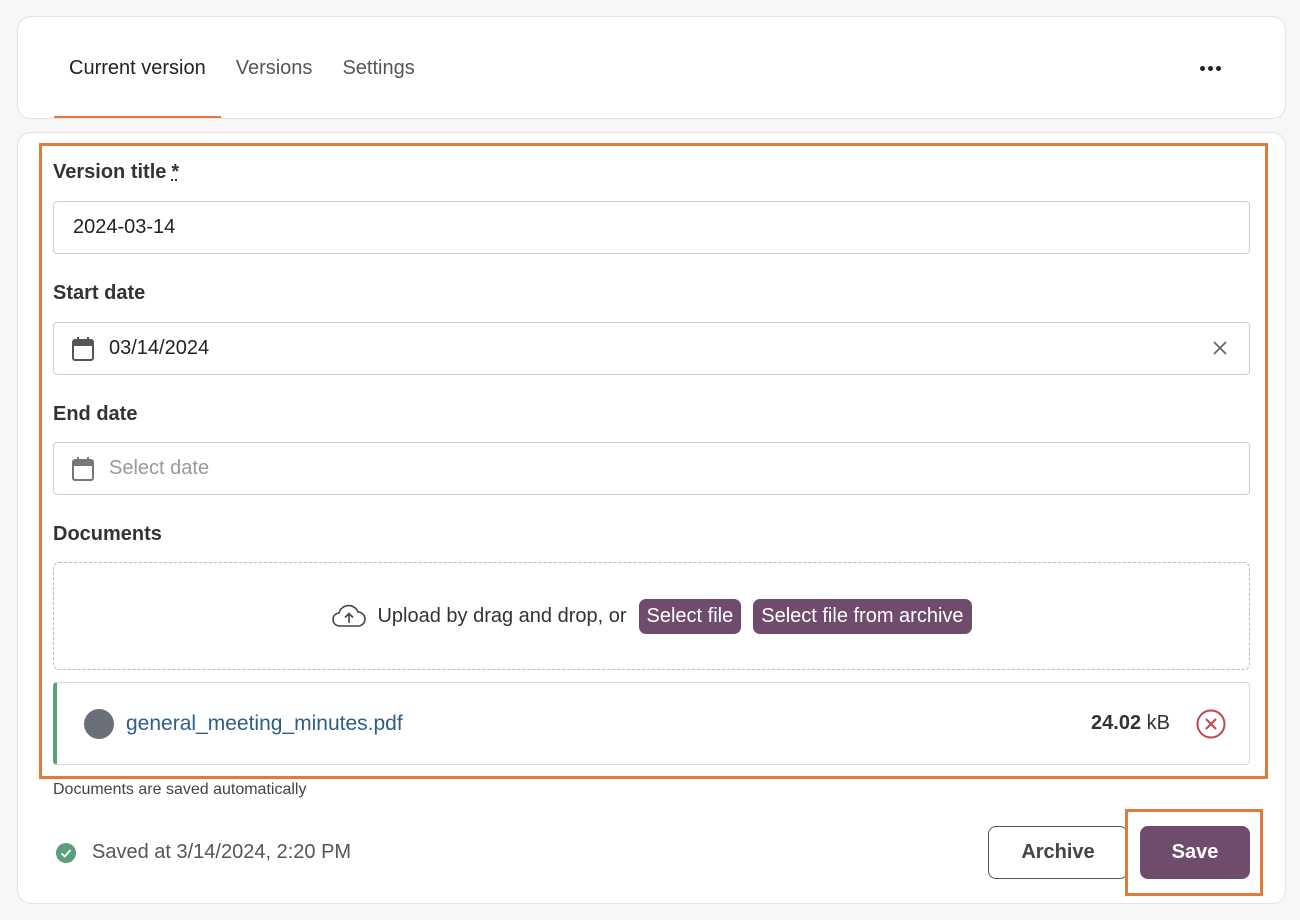 This screenshot has height=920, width=1300. What do you see at coordinates (159, 468) in the screenshot?
I see `end-date-placeholder: Select date` at bounding box center [159, 468].